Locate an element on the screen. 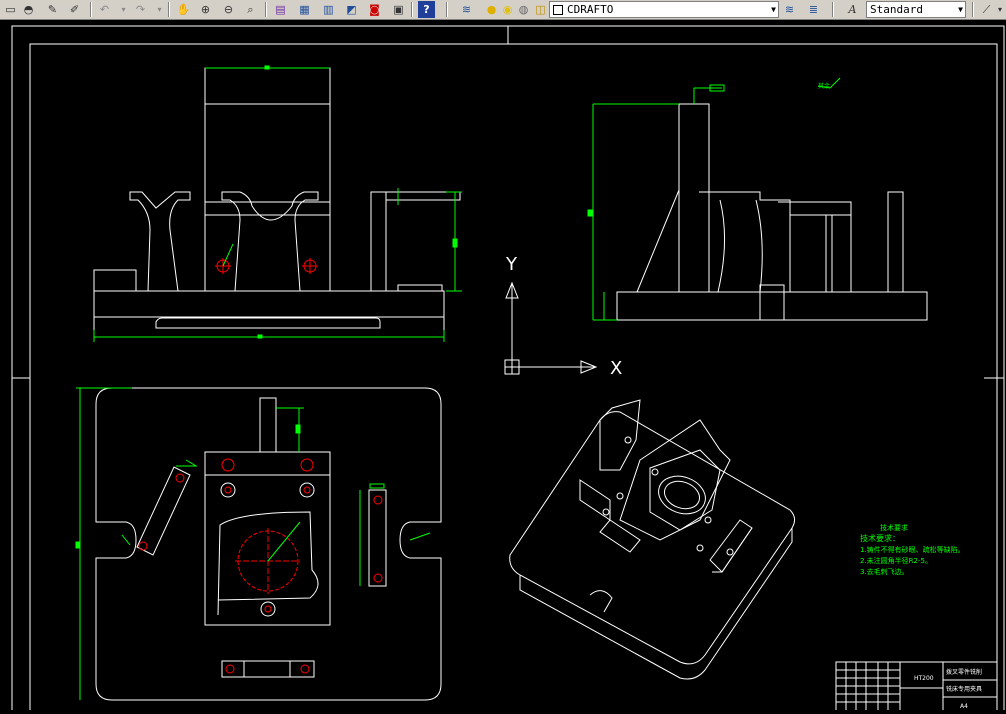  layer-freeze-icon: ◉ is located at coordinates (507, 9).